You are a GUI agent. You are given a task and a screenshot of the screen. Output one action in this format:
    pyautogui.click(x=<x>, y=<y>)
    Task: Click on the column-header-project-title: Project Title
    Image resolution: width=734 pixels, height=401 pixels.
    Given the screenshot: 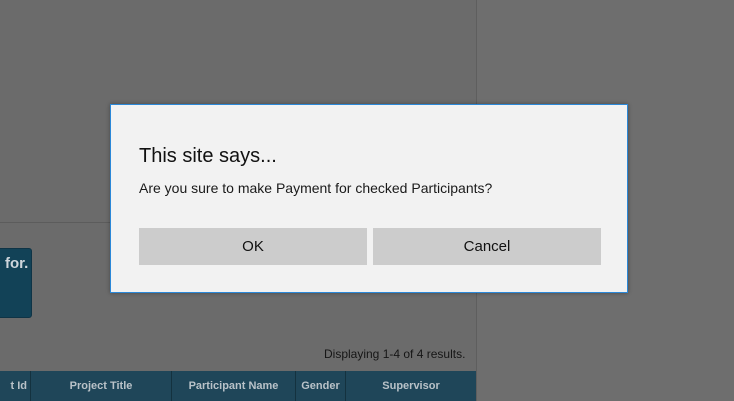 What is the action you would take?
    pyautogui.click(x=101, y=386)
    